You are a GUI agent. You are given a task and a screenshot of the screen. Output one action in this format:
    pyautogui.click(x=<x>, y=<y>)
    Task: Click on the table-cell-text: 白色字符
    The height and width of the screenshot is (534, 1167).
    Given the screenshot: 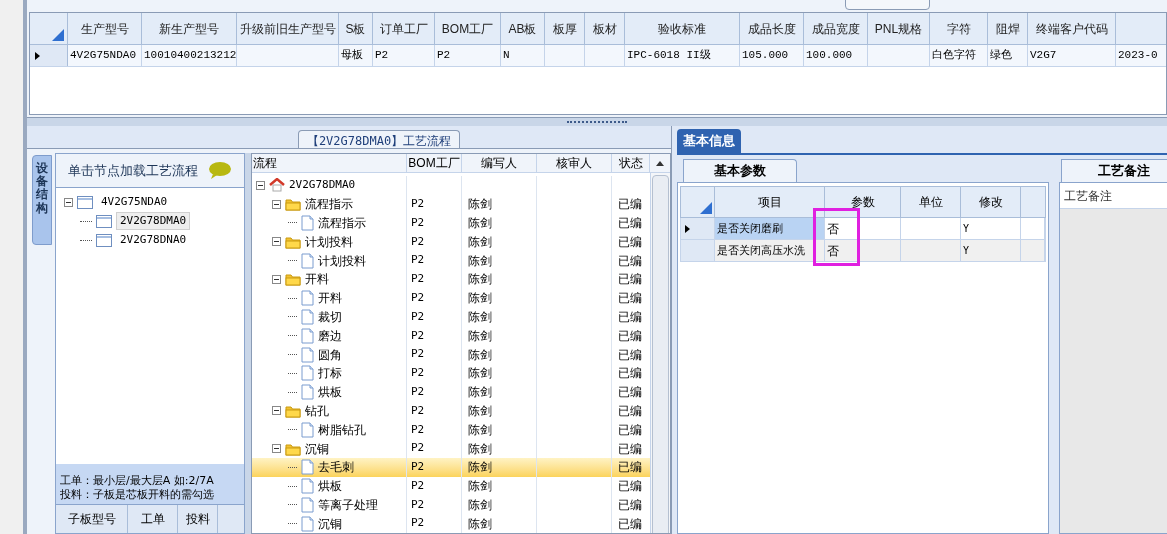 What is the action you would take?
    pyautogui.click(x=954, y=56)
    